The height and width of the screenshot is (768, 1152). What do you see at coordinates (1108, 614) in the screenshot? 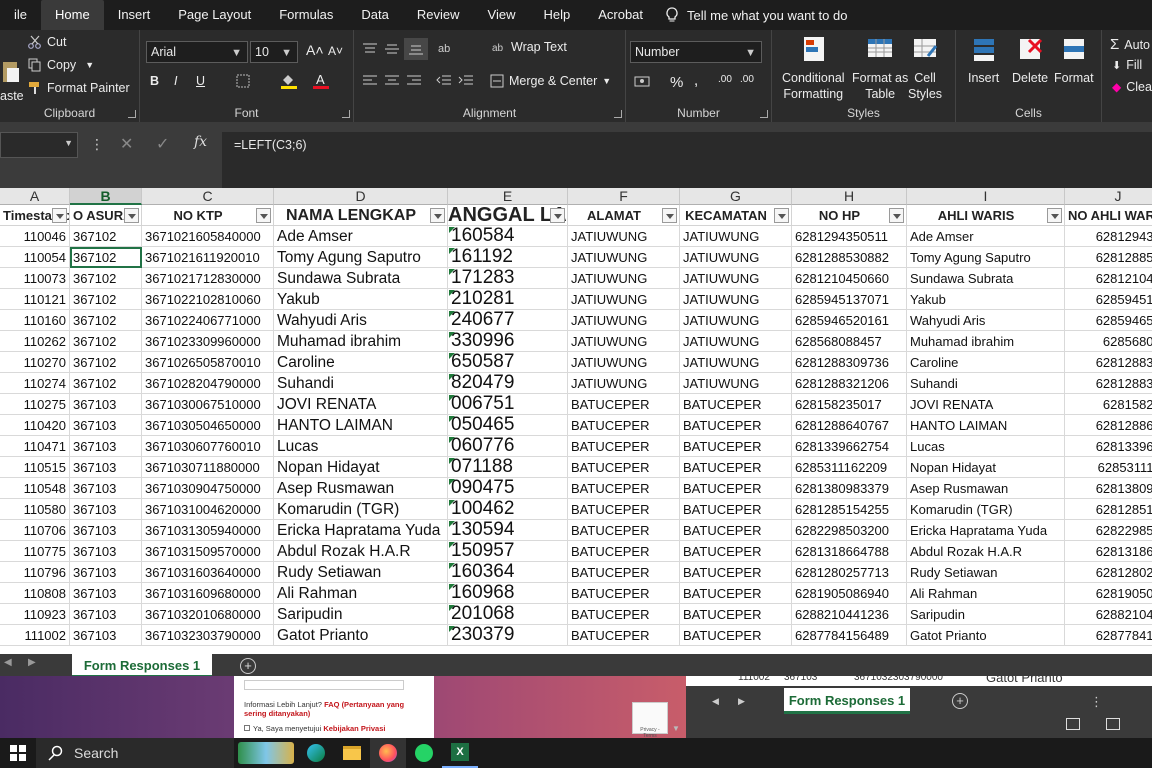
I see `cell-j: 6288210441` at bounding box center [1108, 614].